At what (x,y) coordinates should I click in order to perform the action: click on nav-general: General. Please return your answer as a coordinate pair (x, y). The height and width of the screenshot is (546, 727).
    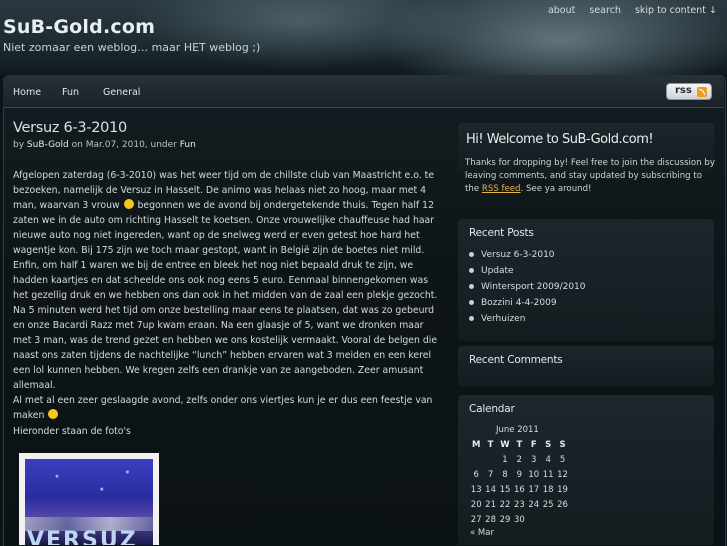
    Looking at the image, I should click on (121, 92).